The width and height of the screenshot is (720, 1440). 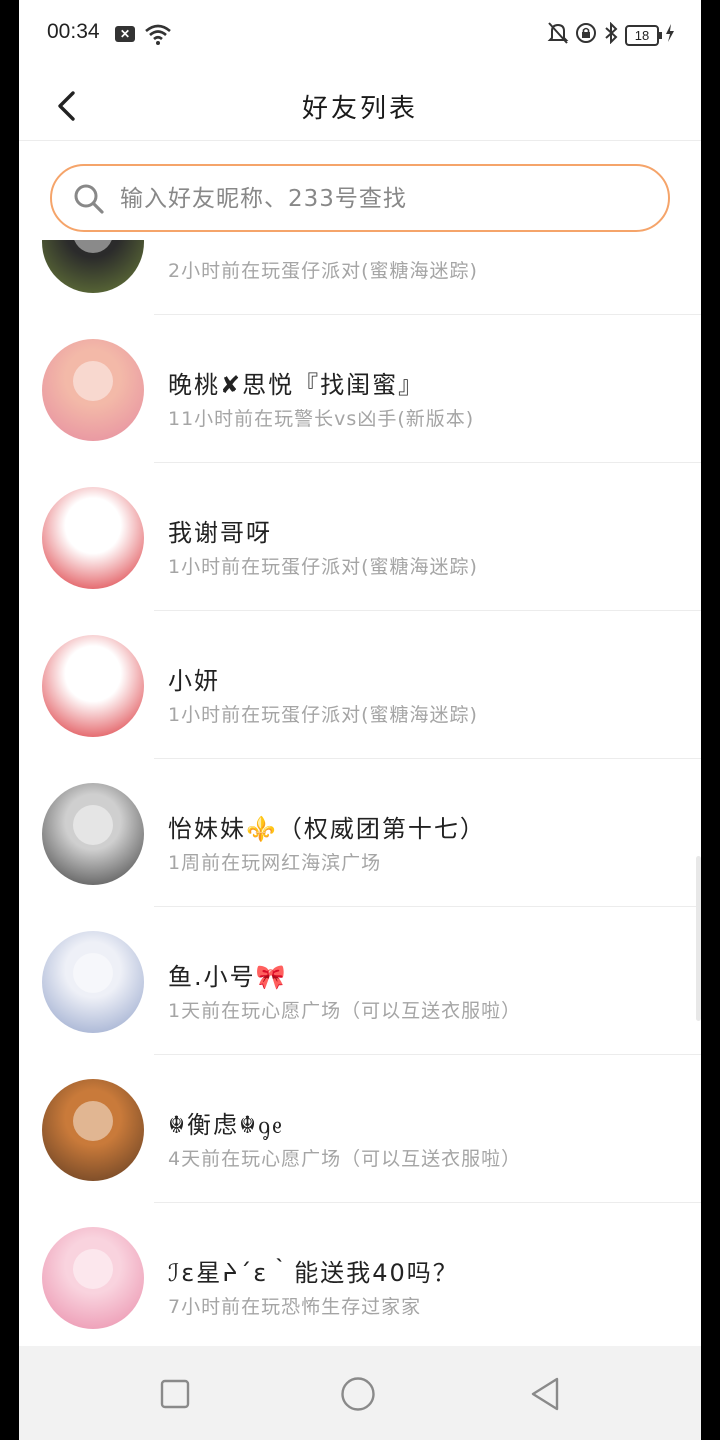 I want to click on friend-name: 晚桃✘思悦『找闺蜜』, so click(x=296, y=385).